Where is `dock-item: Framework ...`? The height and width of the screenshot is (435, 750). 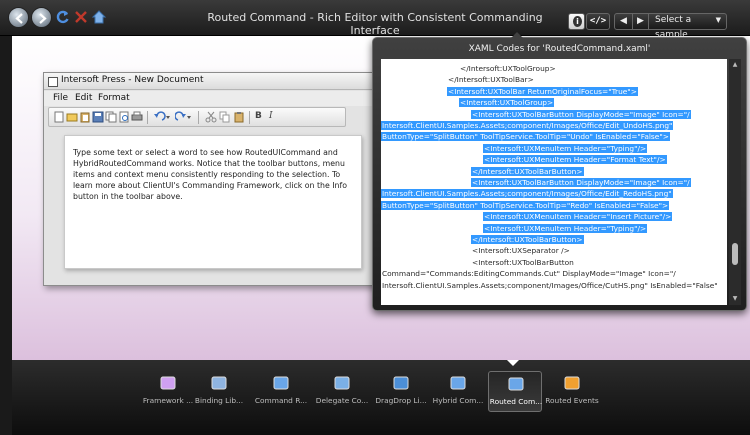 dock-item: Framework ... is located at coordinates (168, 391).